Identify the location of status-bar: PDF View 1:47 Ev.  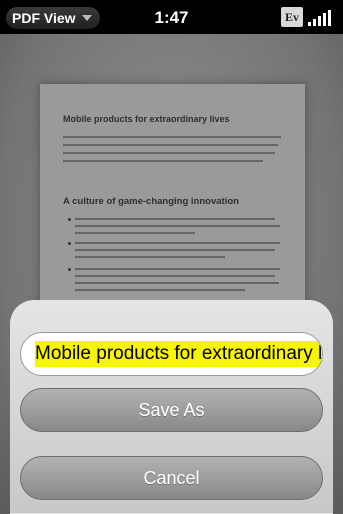
(171, 17).